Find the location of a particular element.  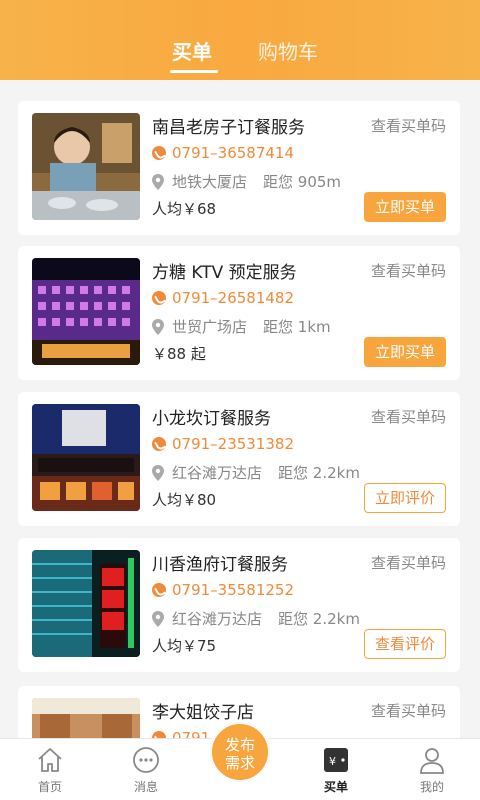

phone-number: 0791–35581252 is located at coordinates (223, 590).